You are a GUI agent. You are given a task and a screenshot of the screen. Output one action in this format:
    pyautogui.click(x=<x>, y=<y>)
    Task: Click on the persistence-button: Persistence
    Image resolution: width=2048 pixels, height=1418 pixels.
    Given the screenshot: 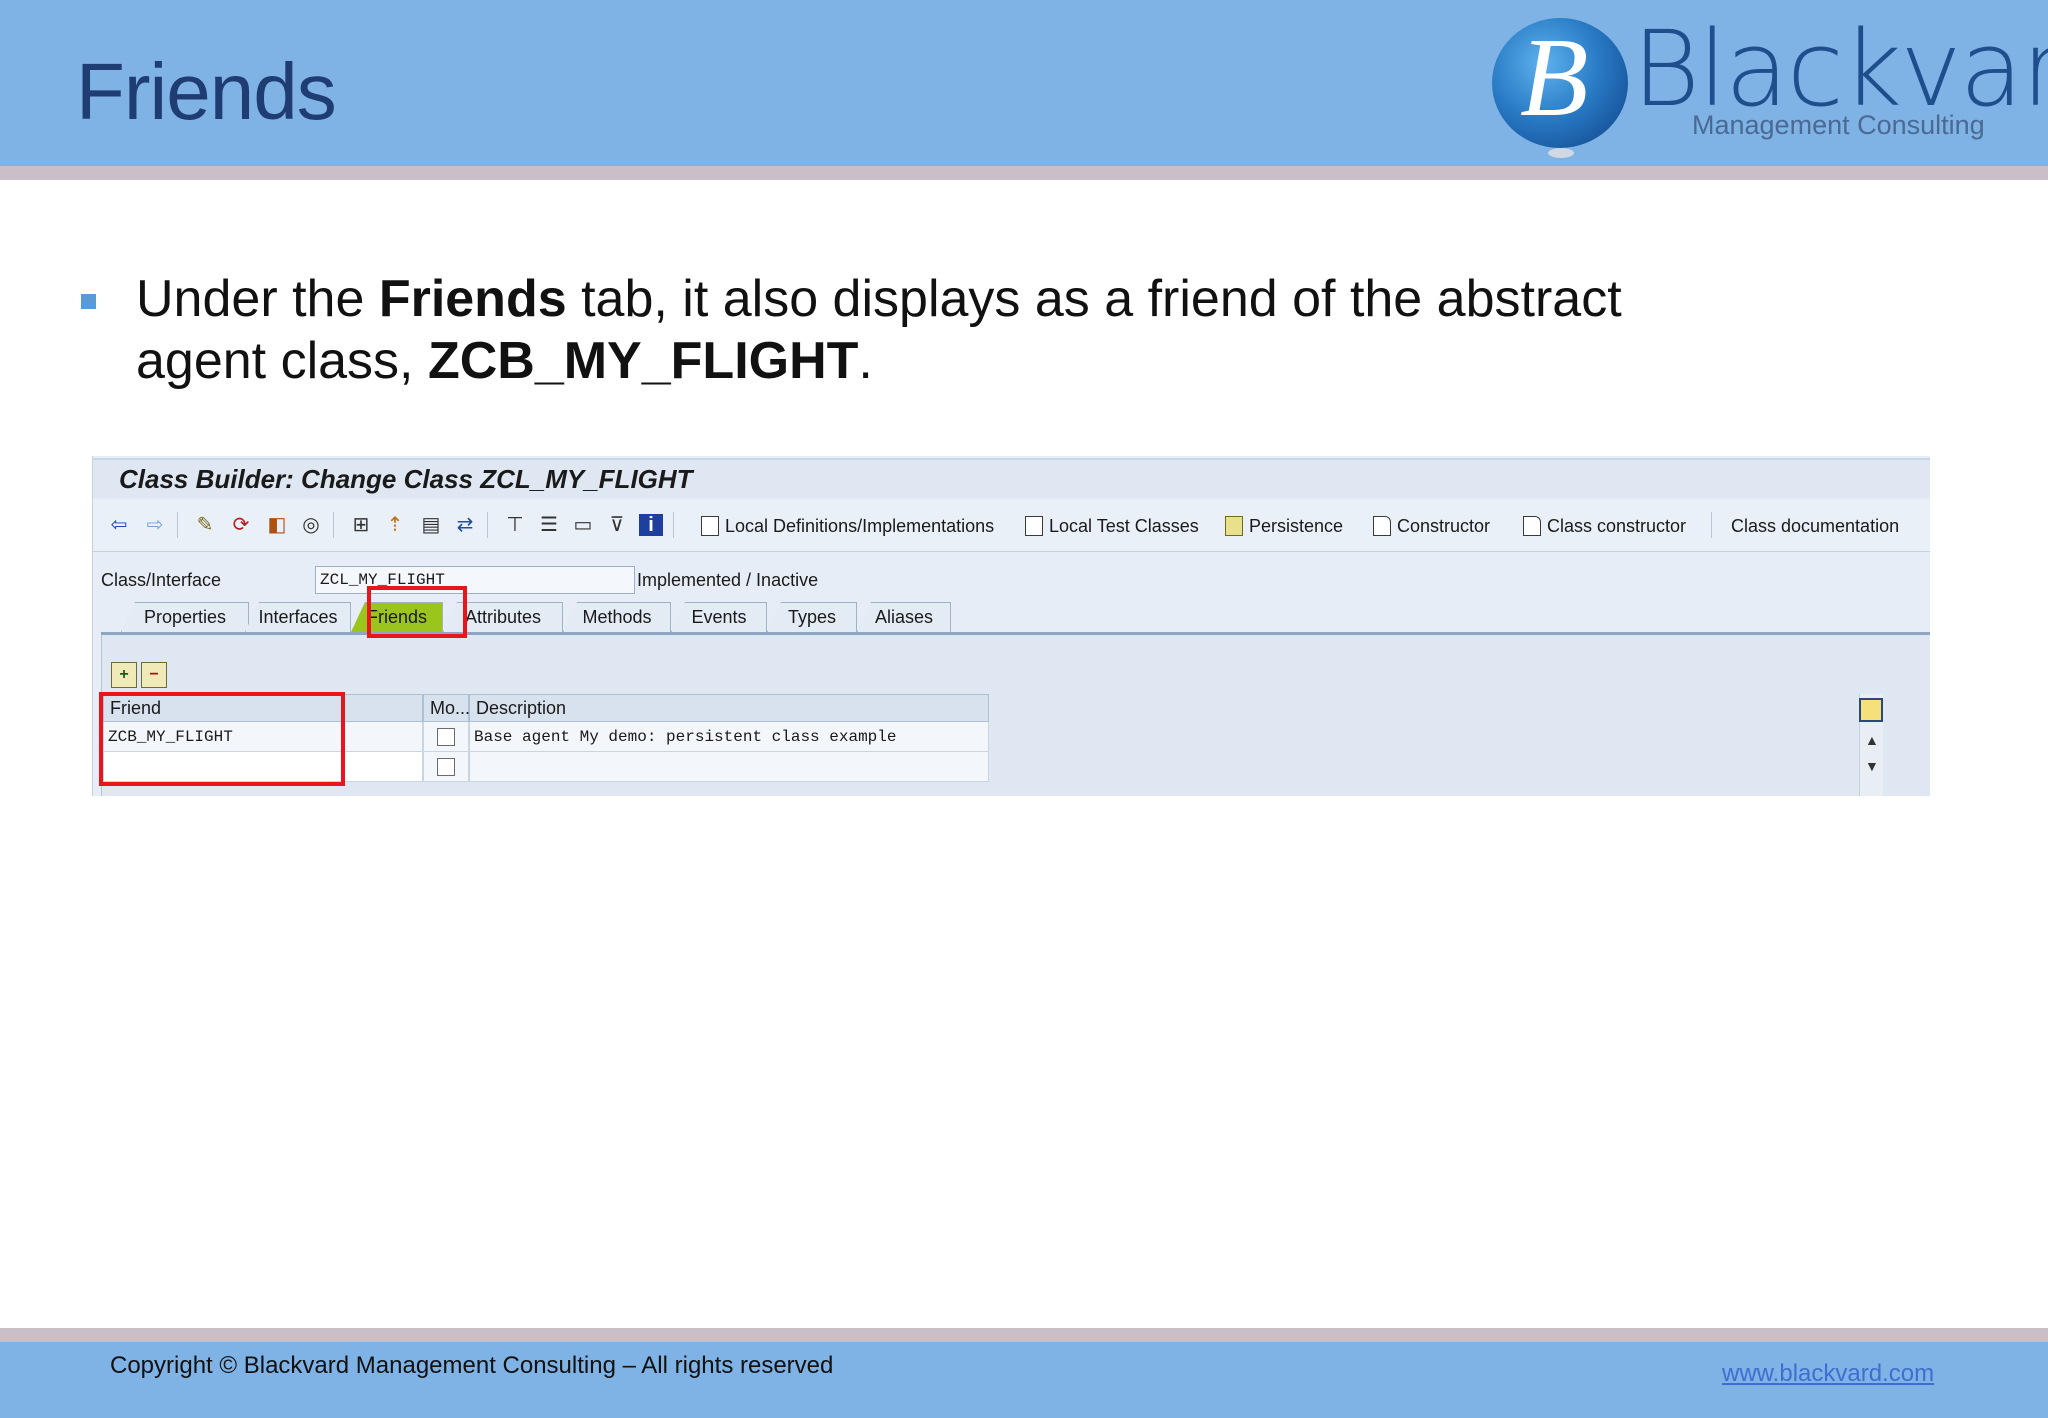 What is the action you would take?
    pyautogui.click(x=1284, y=526)
    